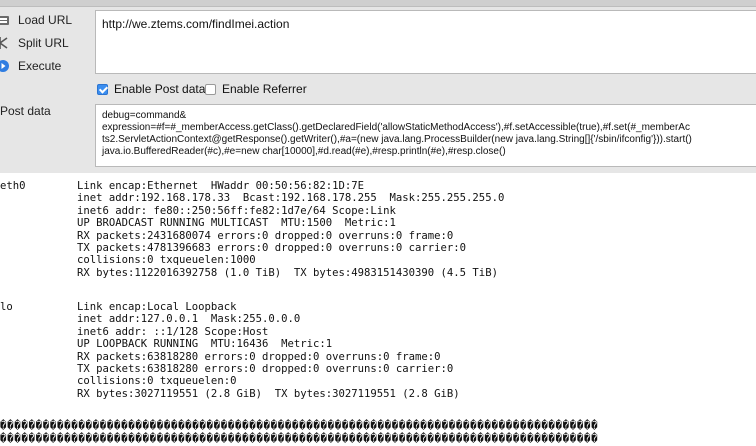  What do you see at coordinates (5, 66) in the screenshot?
I see `execute-icon` at bounding box center [5, 66].